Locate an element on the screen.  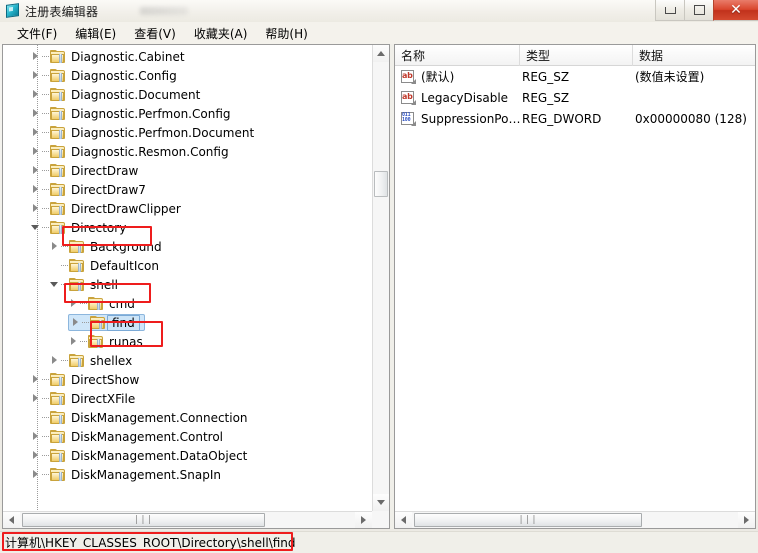
tree-item-content: DirectDraw7 is located at coordinates (89, 189).